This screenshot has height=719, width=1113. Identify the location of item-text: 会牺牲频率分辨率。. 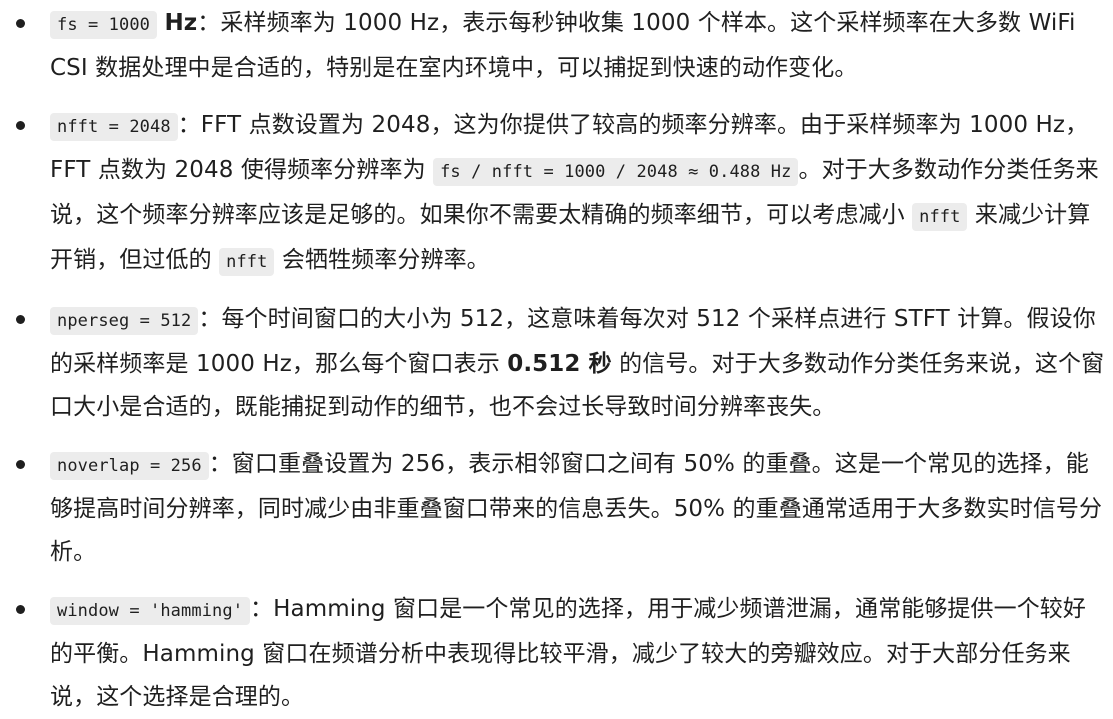
(382, 260).